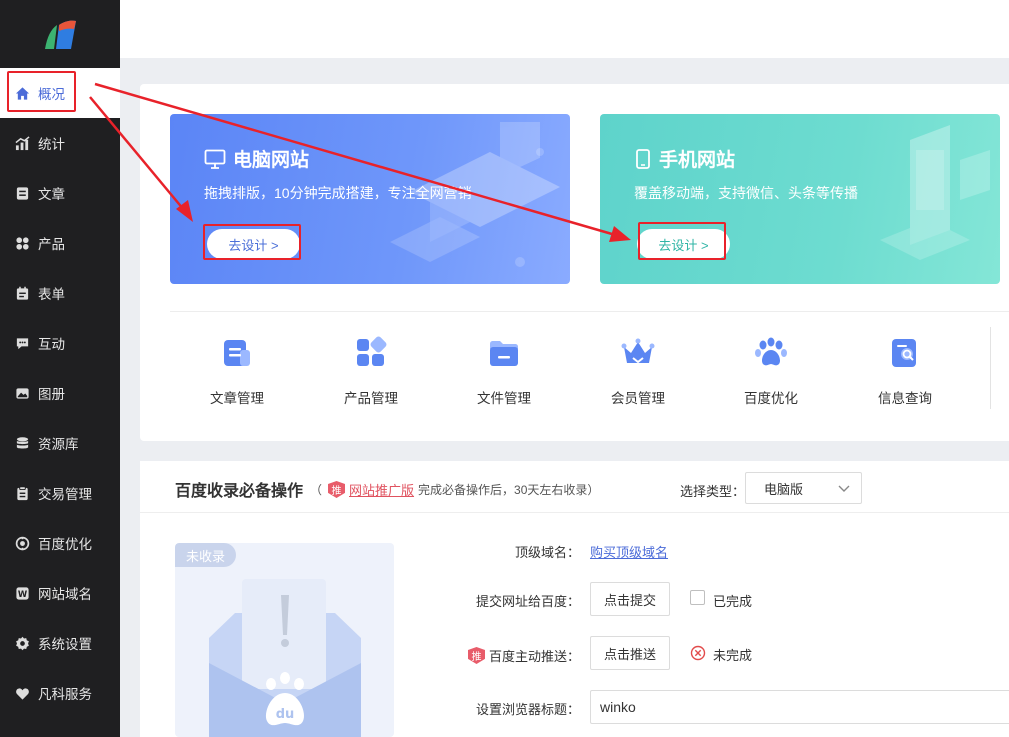  Describe the element at coordinates (454, 489) in the screenshot. I see `section-note: （ 推 网站推广版 完成必备操作后，30天左右收录 ）` at that location.